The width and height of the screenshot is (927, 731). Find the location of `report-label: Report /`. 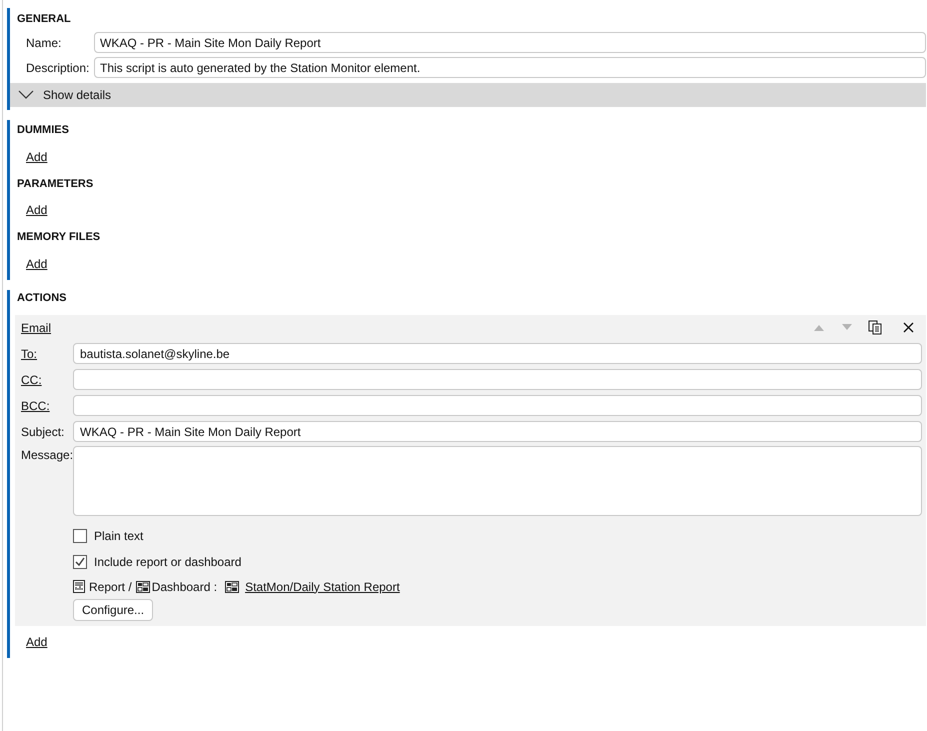

report-label: Report / is located at coordinates (110, 587).